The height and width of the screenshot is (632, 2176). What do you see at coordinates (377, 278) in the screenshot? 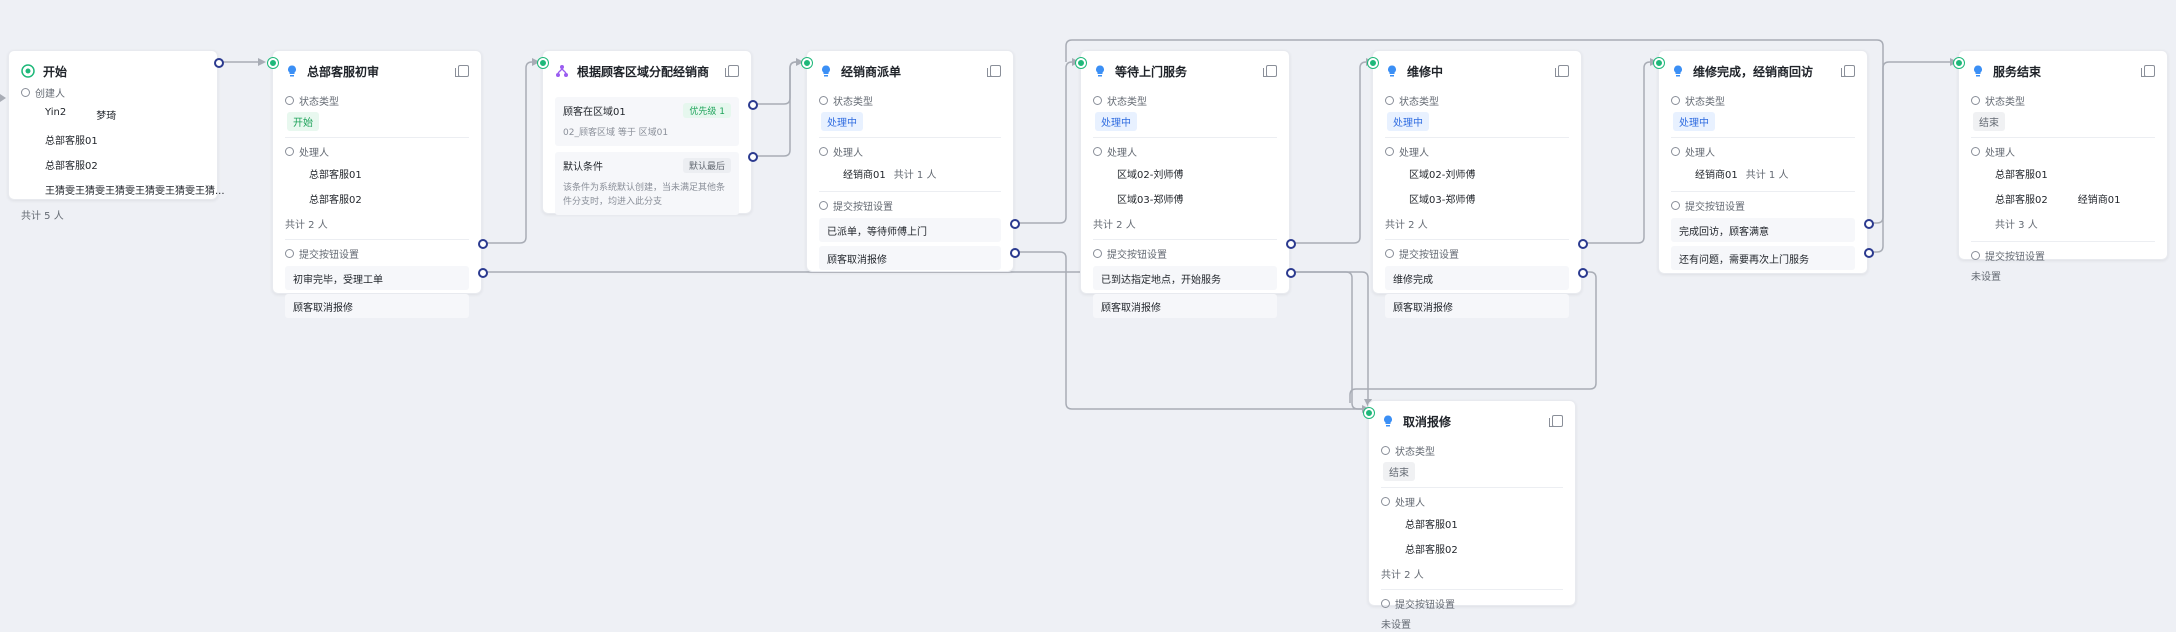
I see `action-button-row: 初审完毕，受理工单` at bounding box center [377, 278].